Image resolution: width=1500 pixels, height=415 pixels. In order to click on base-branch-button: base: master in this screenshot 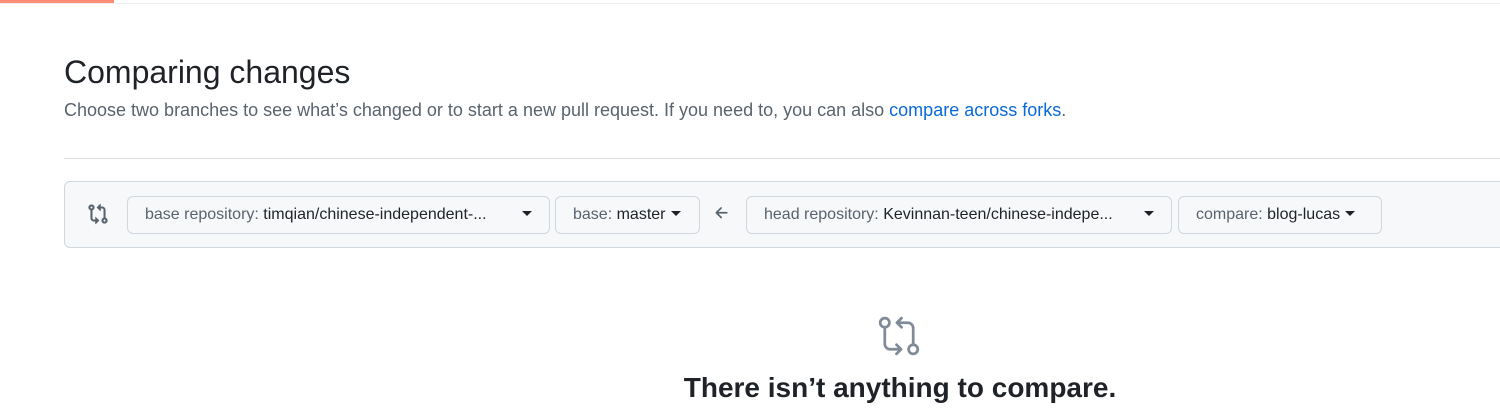, I will do `click(627, 215)`.